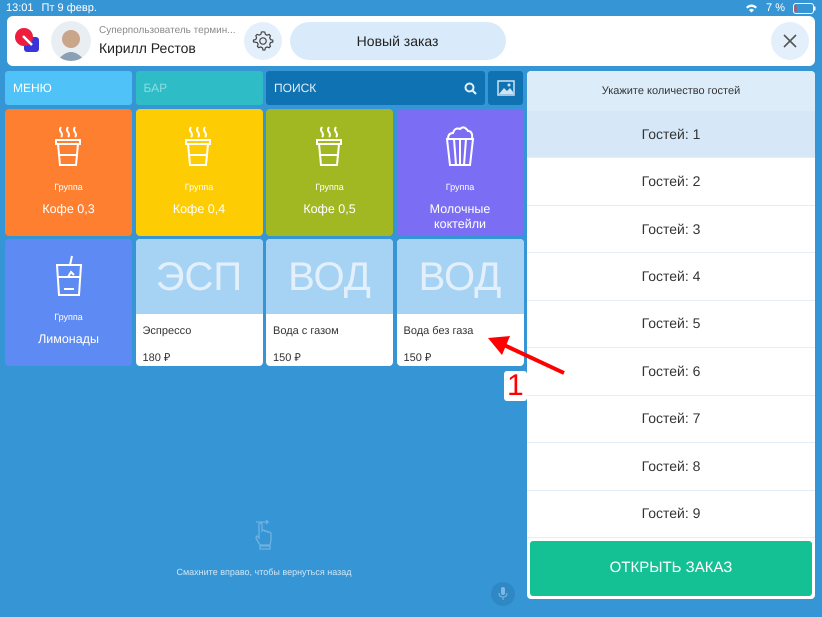 The height and width of the screenshot is (617, 822). What do you see at coordinates (804, 8) in the screenshot?
I see `battery-icon` at bounding box center [804, 8].